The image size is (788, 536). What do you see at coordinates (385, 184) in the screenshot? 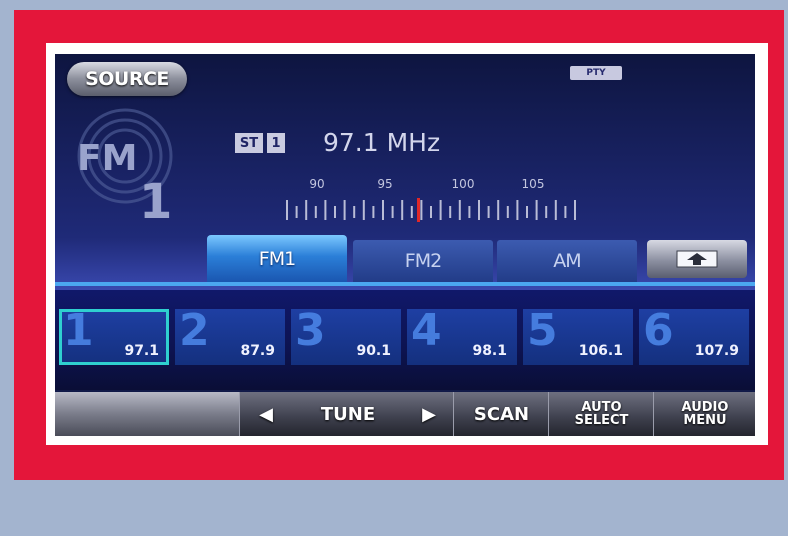
I see `scale-label: 95` at bounding box center [385, 184].